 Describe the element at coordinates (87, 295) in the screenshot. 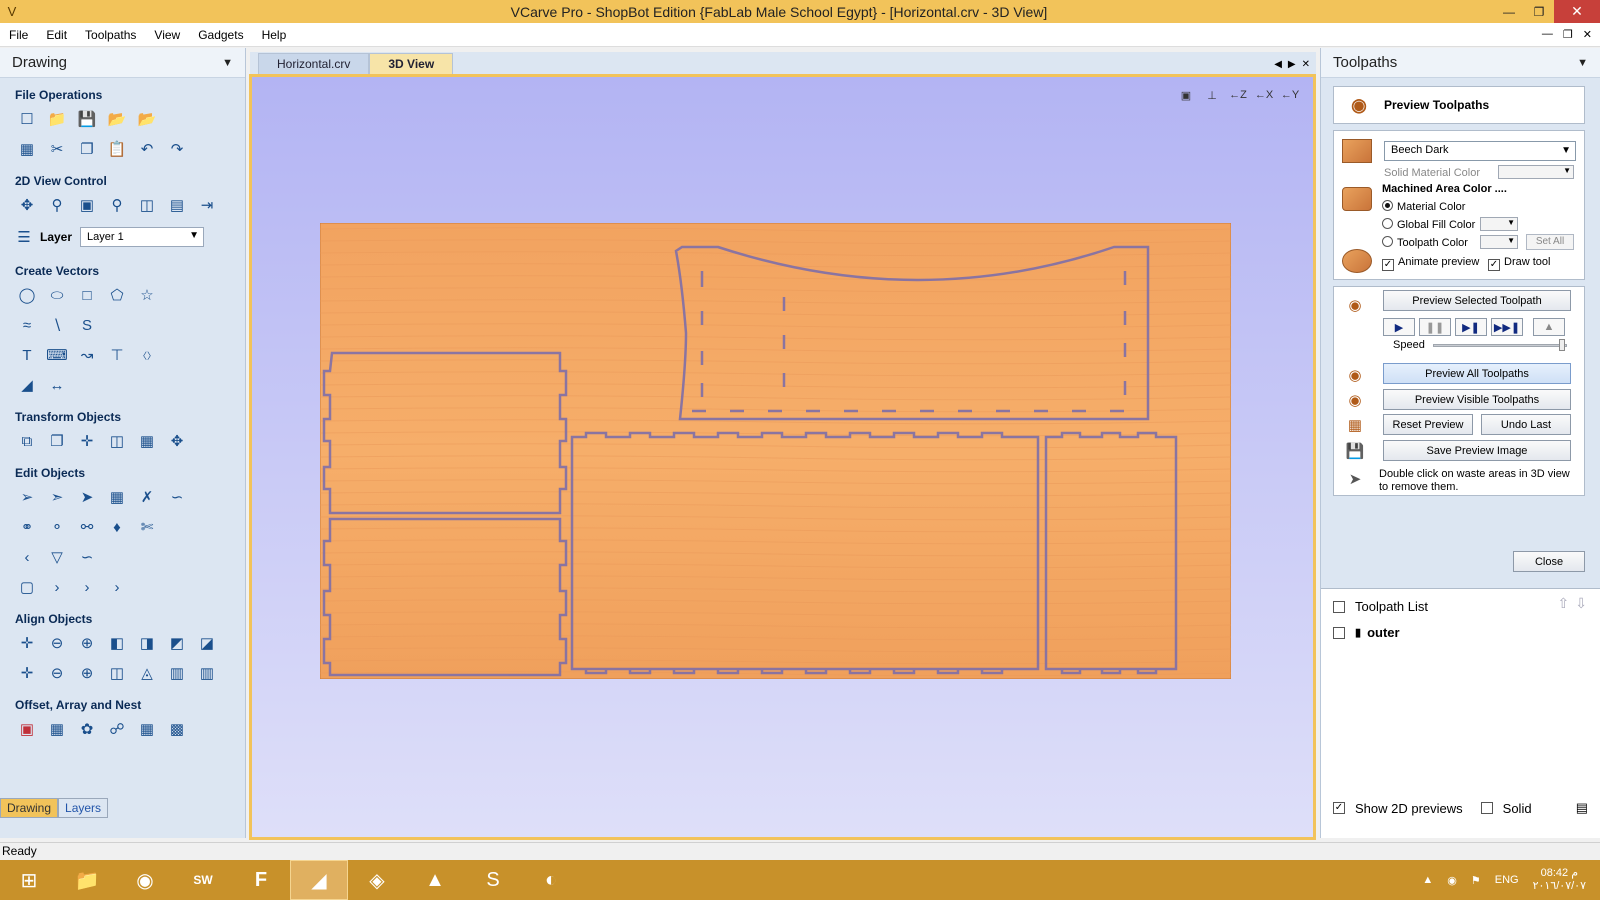

I see `rectangle-icon: □` at that location.